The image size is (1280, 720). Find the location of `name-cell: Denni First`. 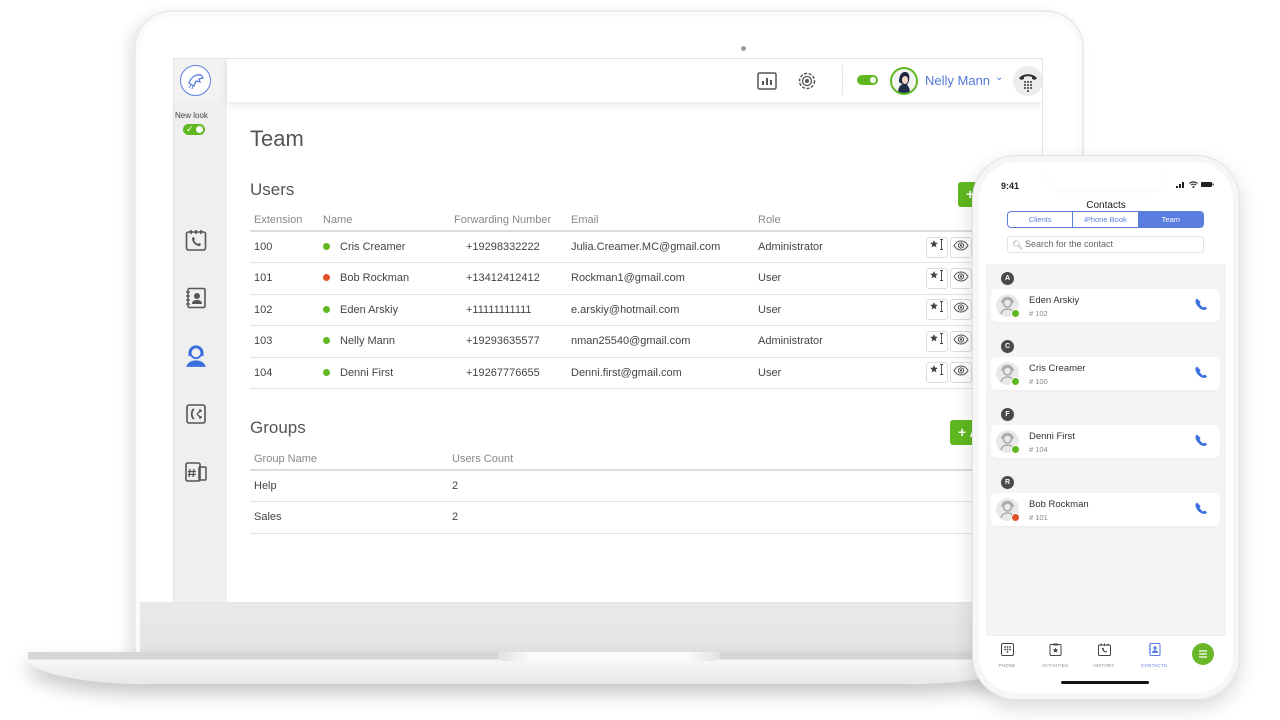

name-cell: Denni First is located at coordinates (384, 373).